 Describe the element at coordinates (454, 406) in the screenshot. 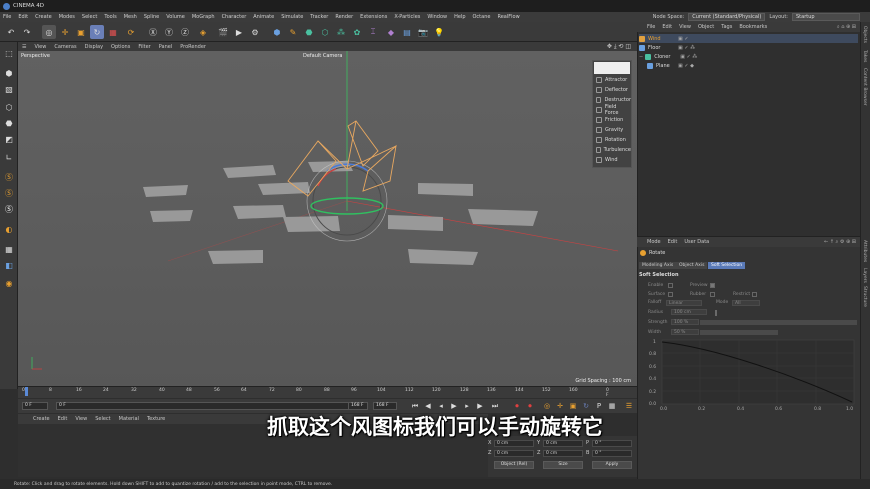

I see `play-icon: ▶` at that location.